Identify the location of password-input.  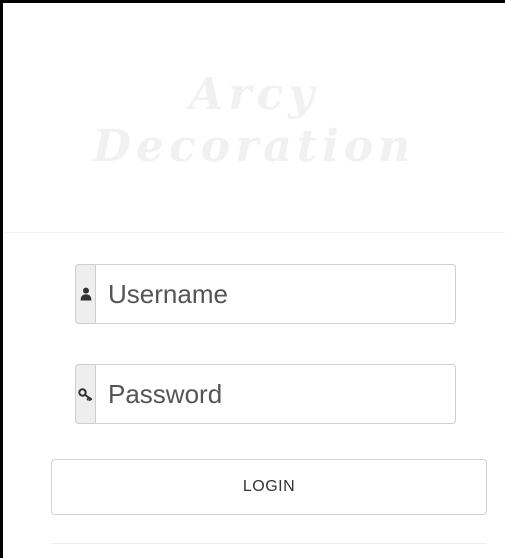
(275, 394).